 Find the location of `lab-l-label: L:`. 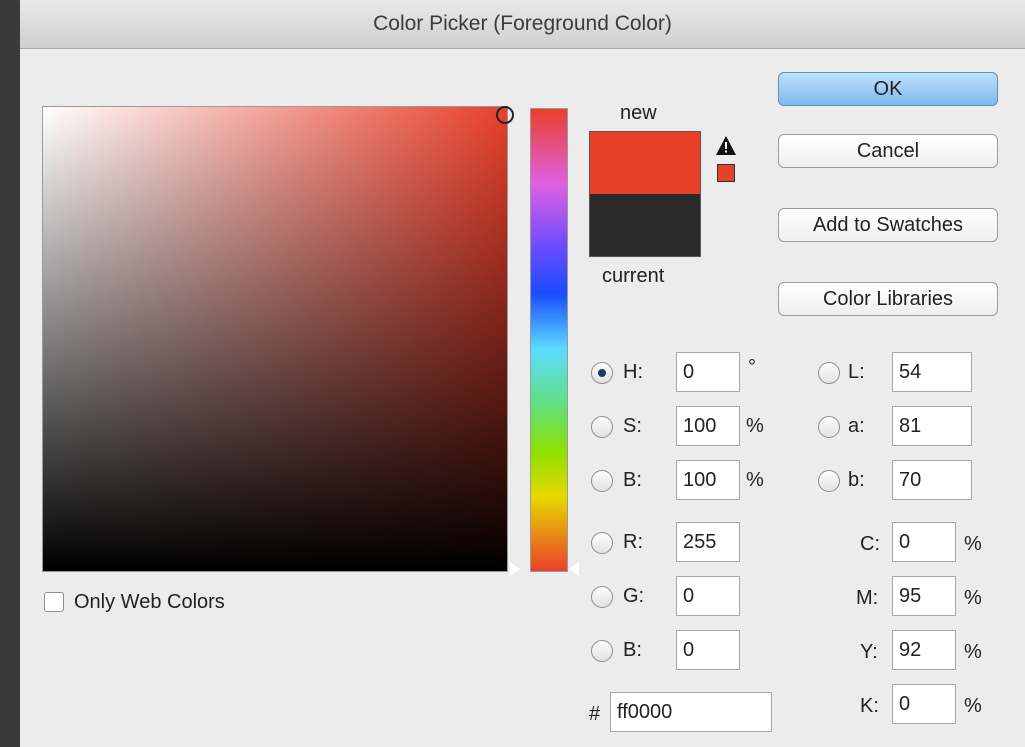

lab-l-label: L: is located at coordinates (856, 372).